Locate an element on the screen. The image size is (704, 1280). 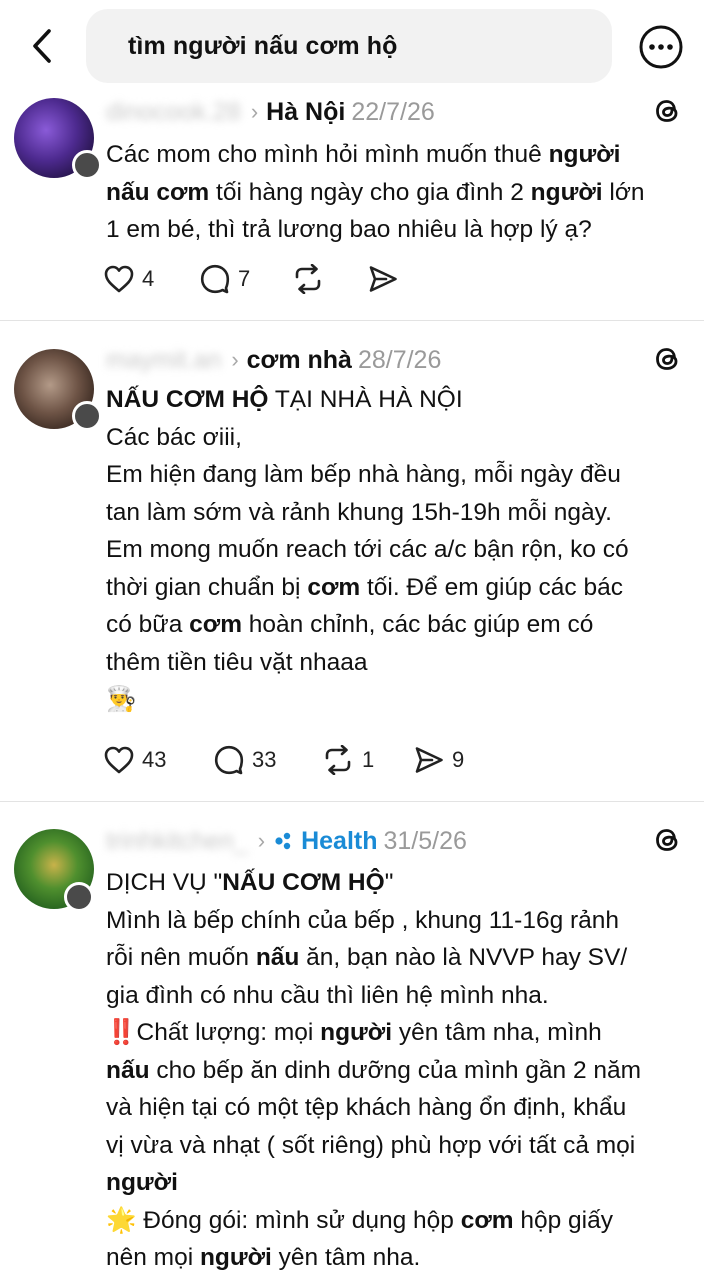
text-segment: tối. Để em giúp các bác is located at coordinates (491, 587).